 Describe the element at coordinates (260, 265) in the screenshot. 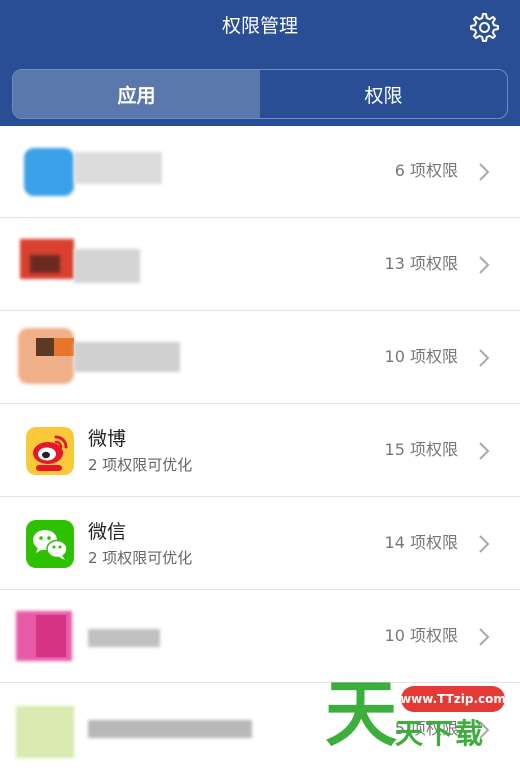

I see `list-item: 13 项权限` at that location.